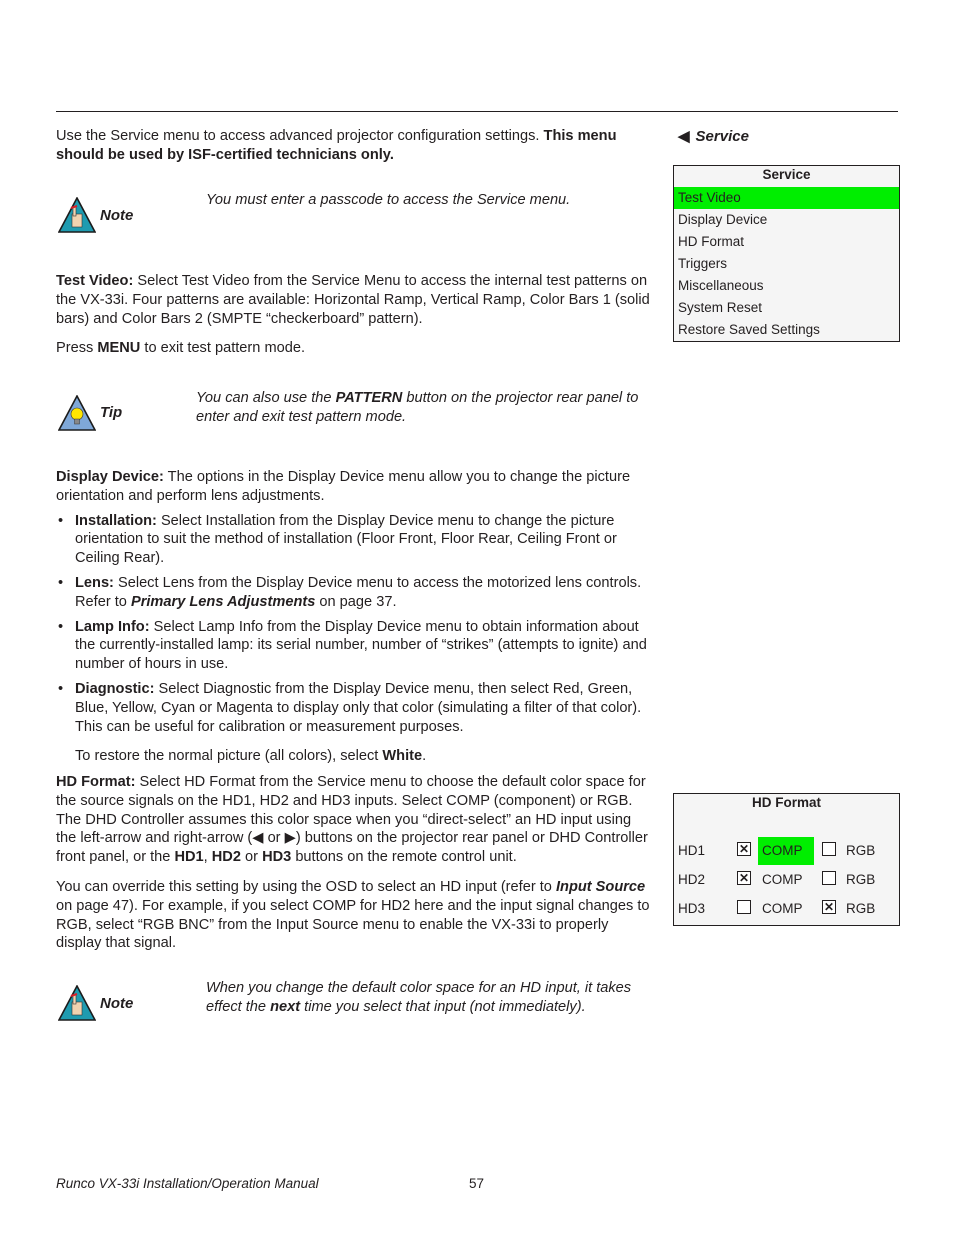 The width and height of the screenshot is (954, 1235). I want to click on hd-row-hd3: HD3 COMP ✕ RGB, so click(786, 909).